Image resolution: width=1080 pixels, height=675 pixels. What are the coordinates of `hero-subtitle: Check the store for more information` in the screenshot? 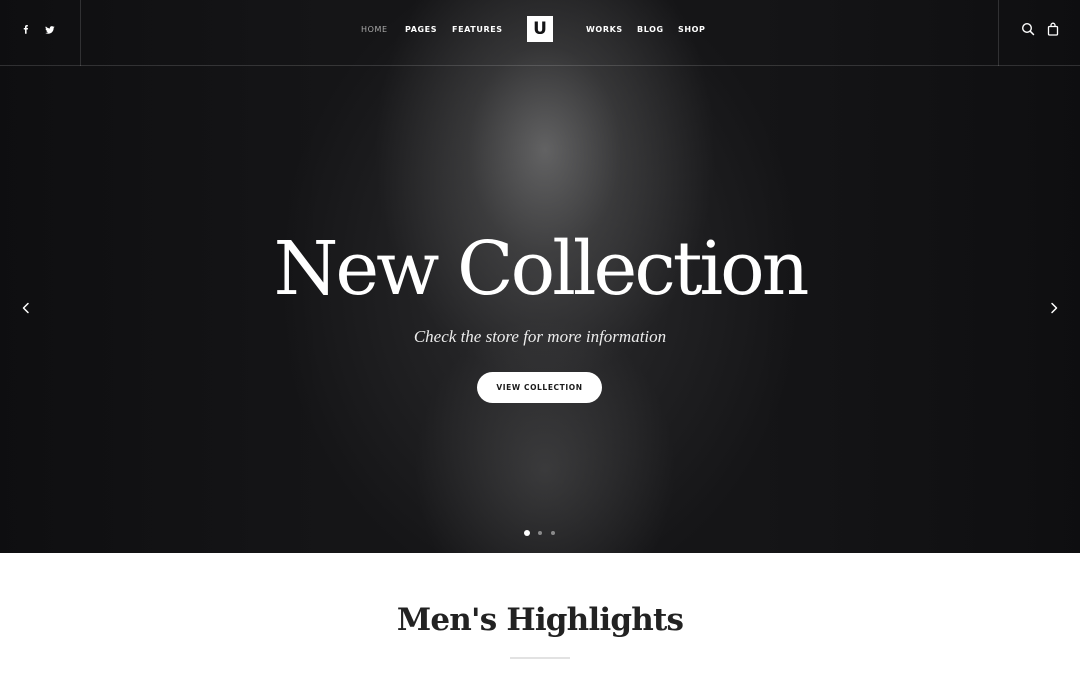 It's located at (540, 336).